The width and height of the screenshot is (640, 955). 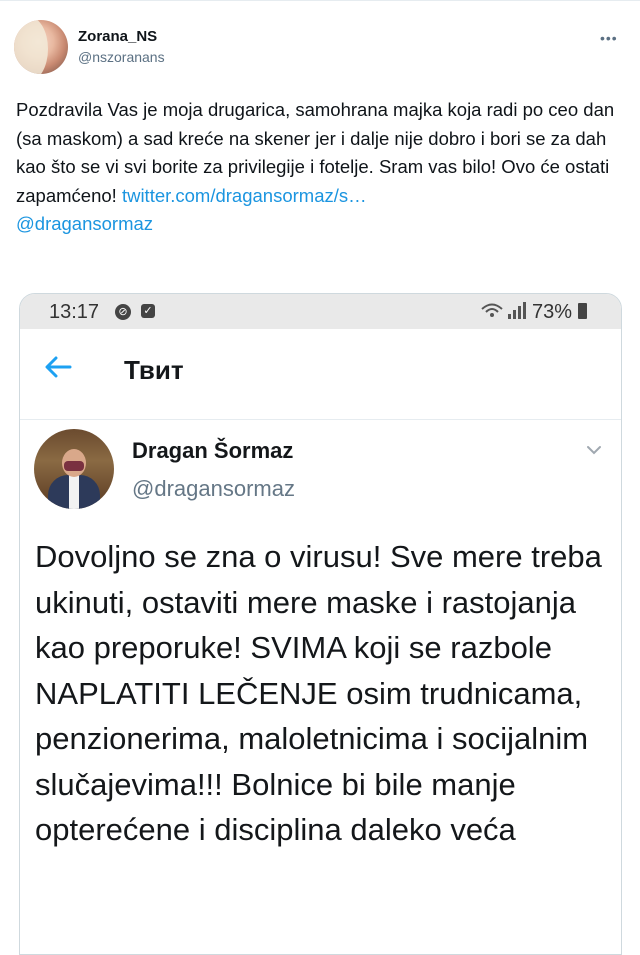 What do you see at coordinates (123, 312) in the screenshot?
I see `data-saver-icon: ⊘` at bounding box center [123, 312].